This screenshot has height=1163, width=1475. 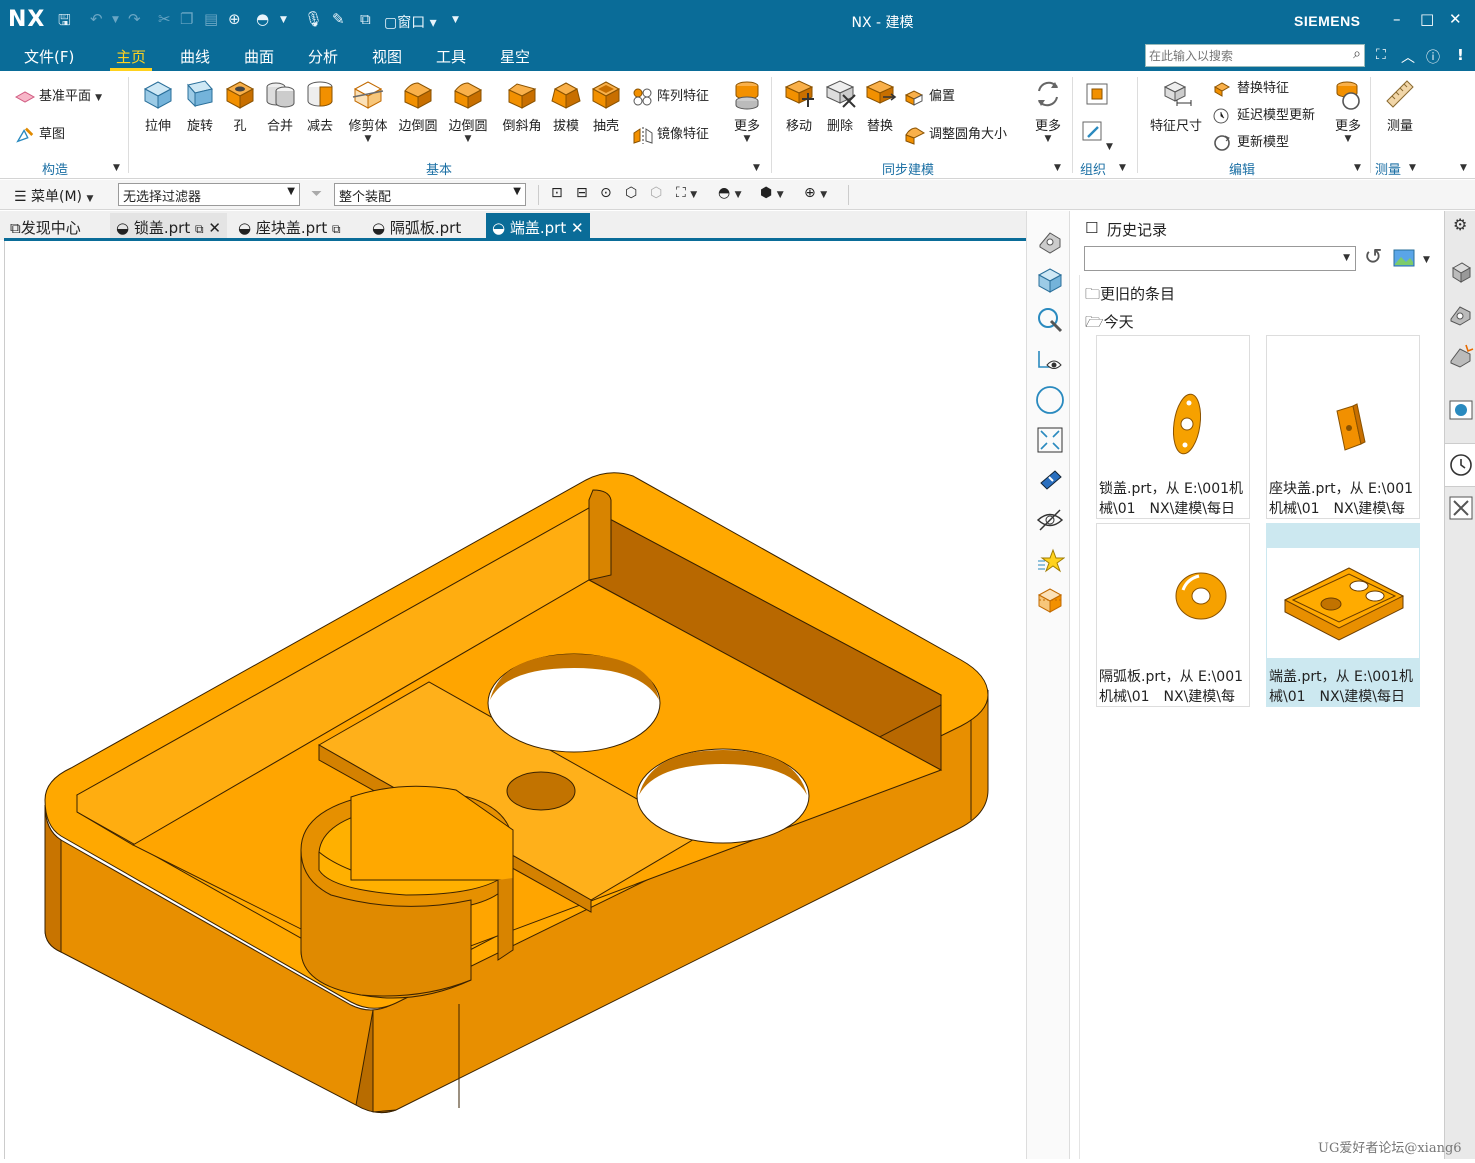 What do you see at coordinates (39, 134) in the screenshot?
I see `sketch-button: 草图` at bounding box center [39, 134].